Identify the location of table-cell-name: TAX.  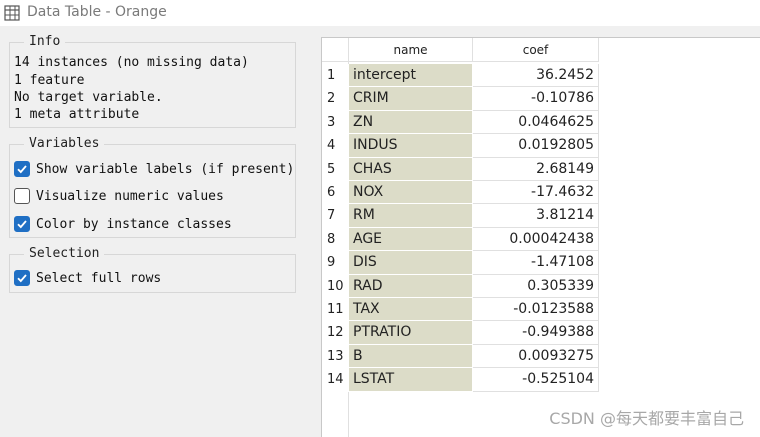
(411, 310).